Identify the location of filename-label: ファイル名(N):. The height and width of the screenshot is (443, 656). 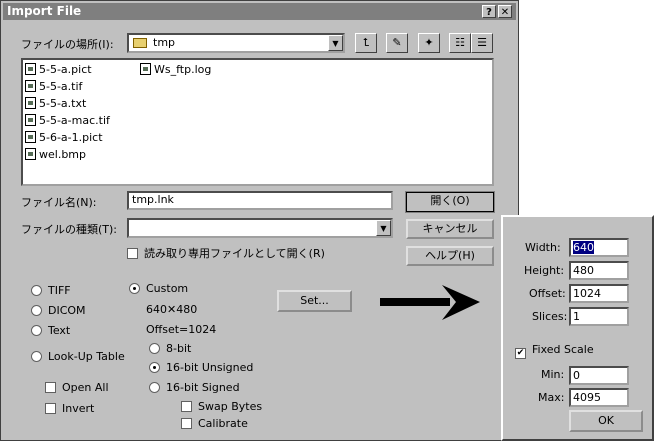
(59, 202).